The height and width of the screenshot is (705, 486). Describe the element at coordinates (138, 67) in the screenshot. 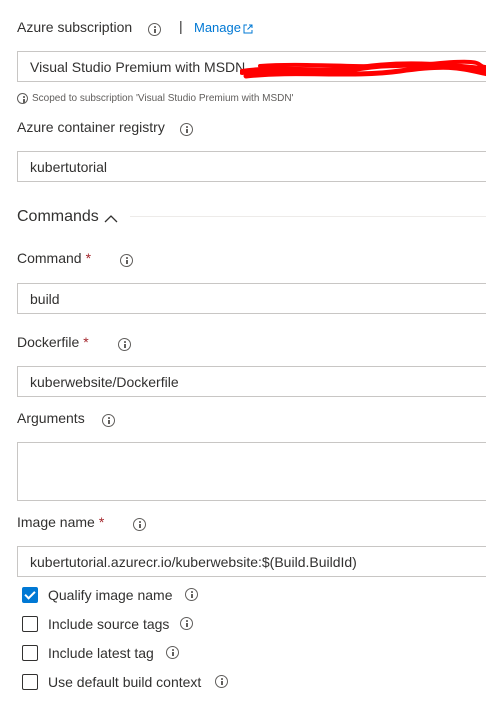

I see `subscription-value: Visual Studio Premium with MSDN` at that location.